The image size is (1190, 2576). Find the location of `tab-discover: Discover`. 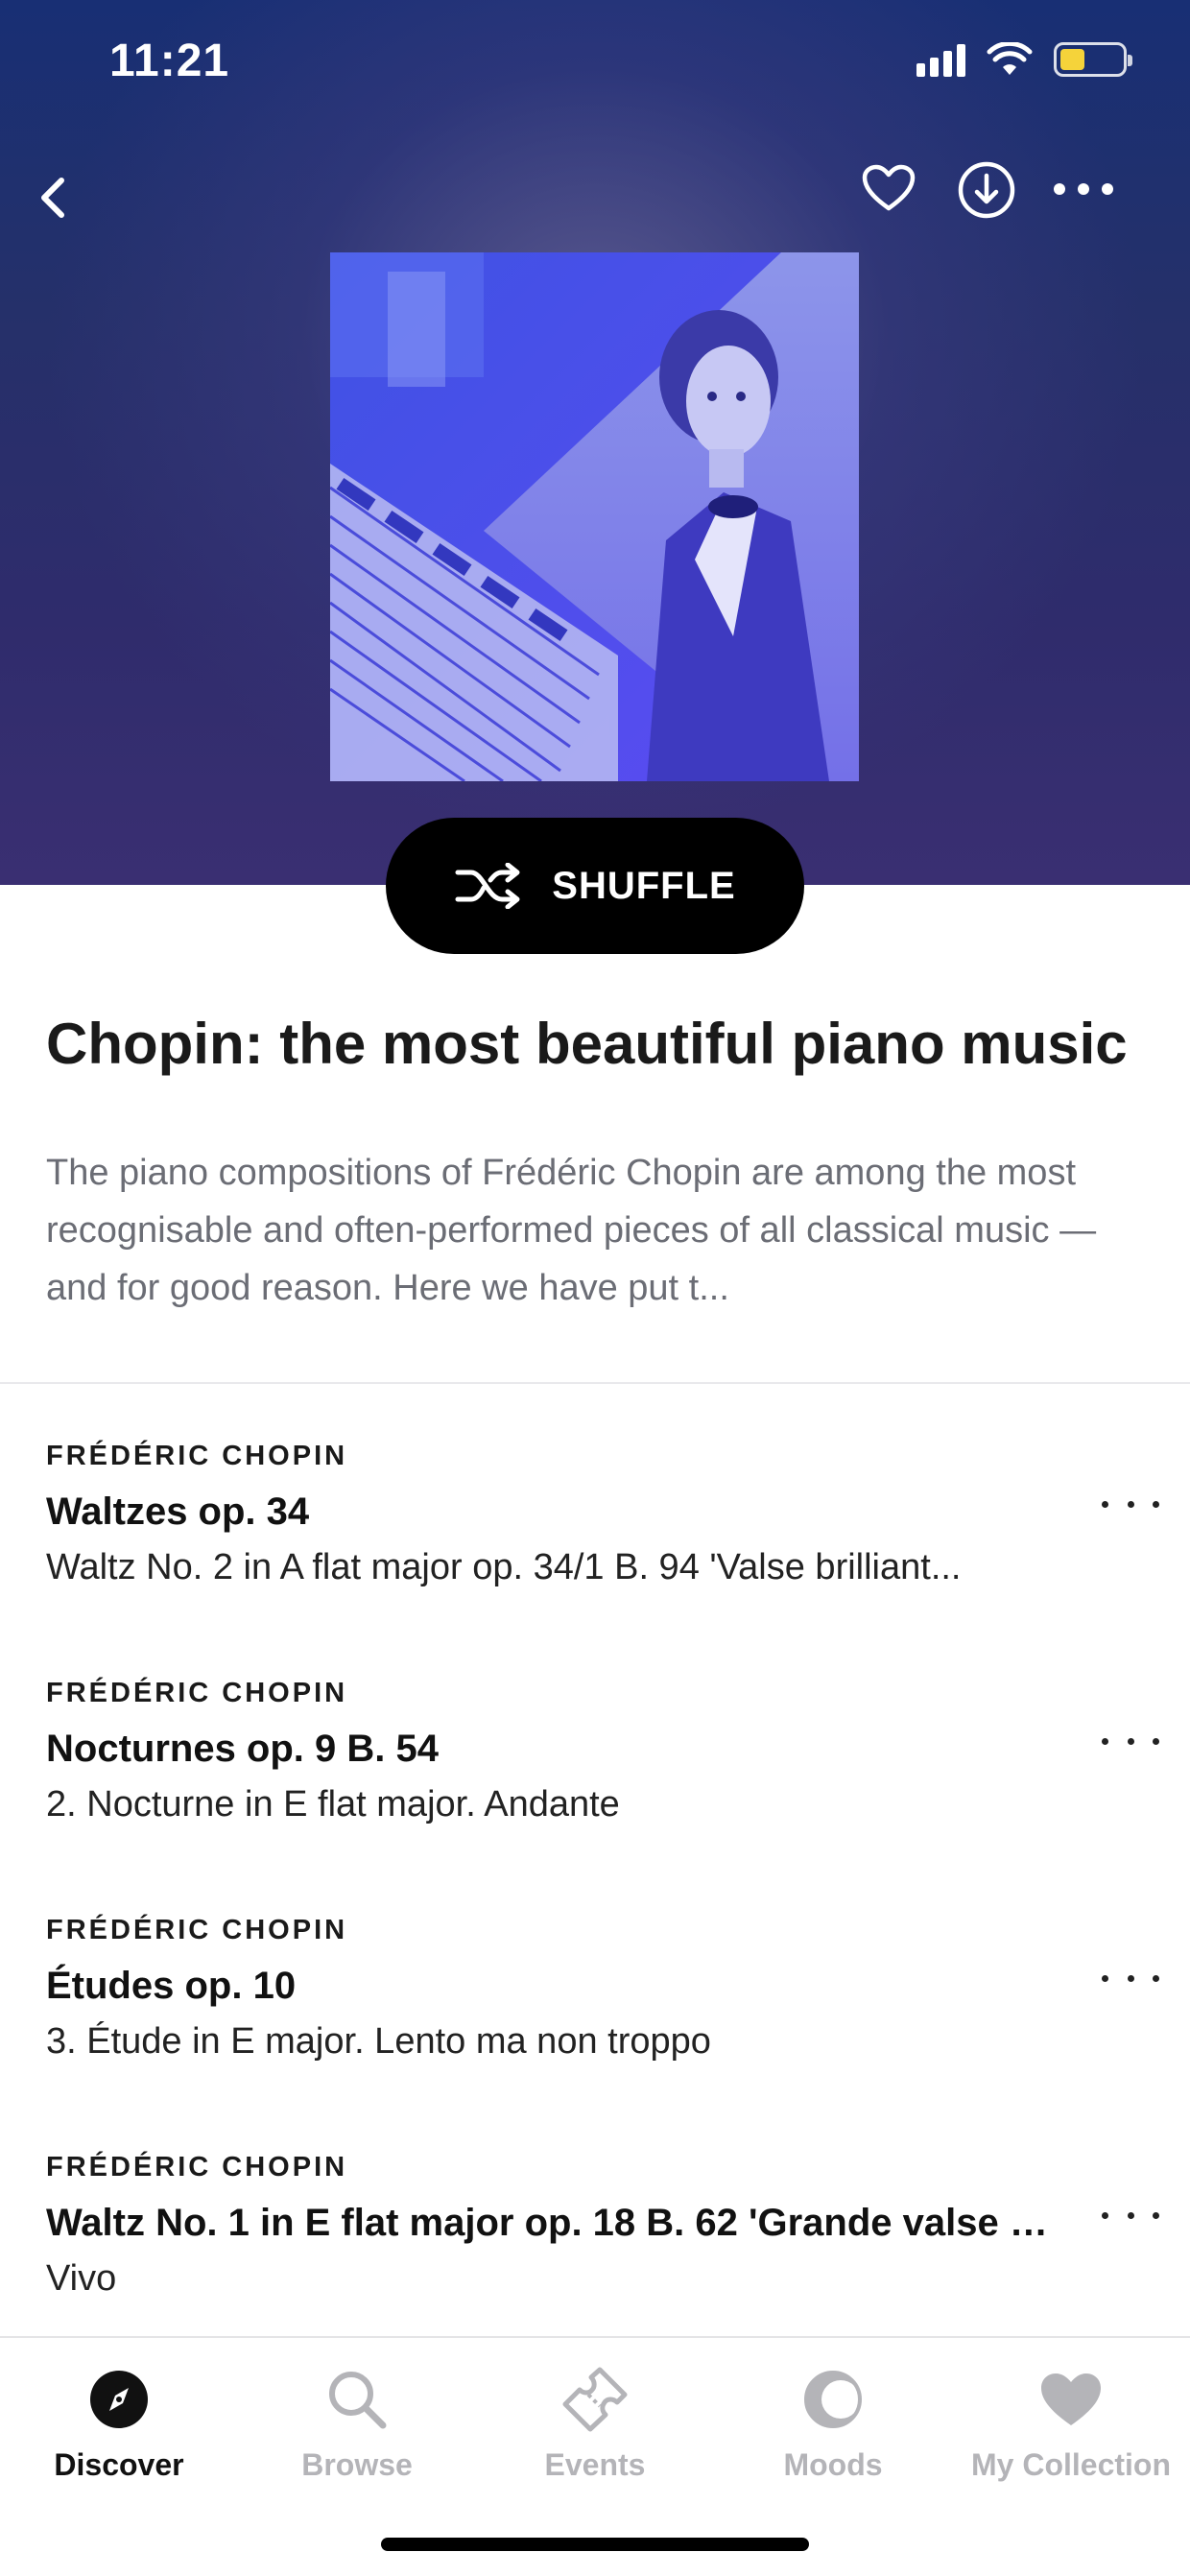

tab-discover: Discover is located at coordinates (119, 2436).